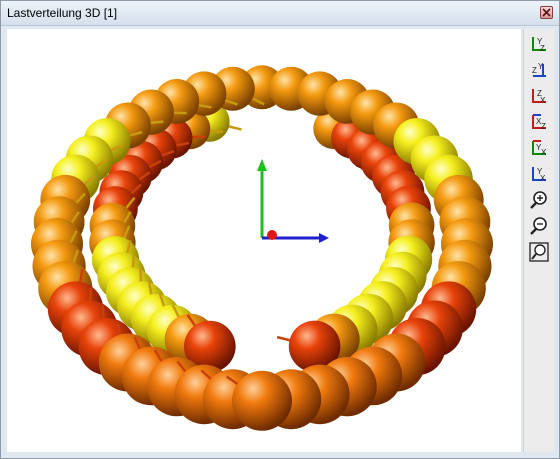  Describe the element at coordinates (324, 238) in the screenshot. I see `axis-x-arrow` at that location.